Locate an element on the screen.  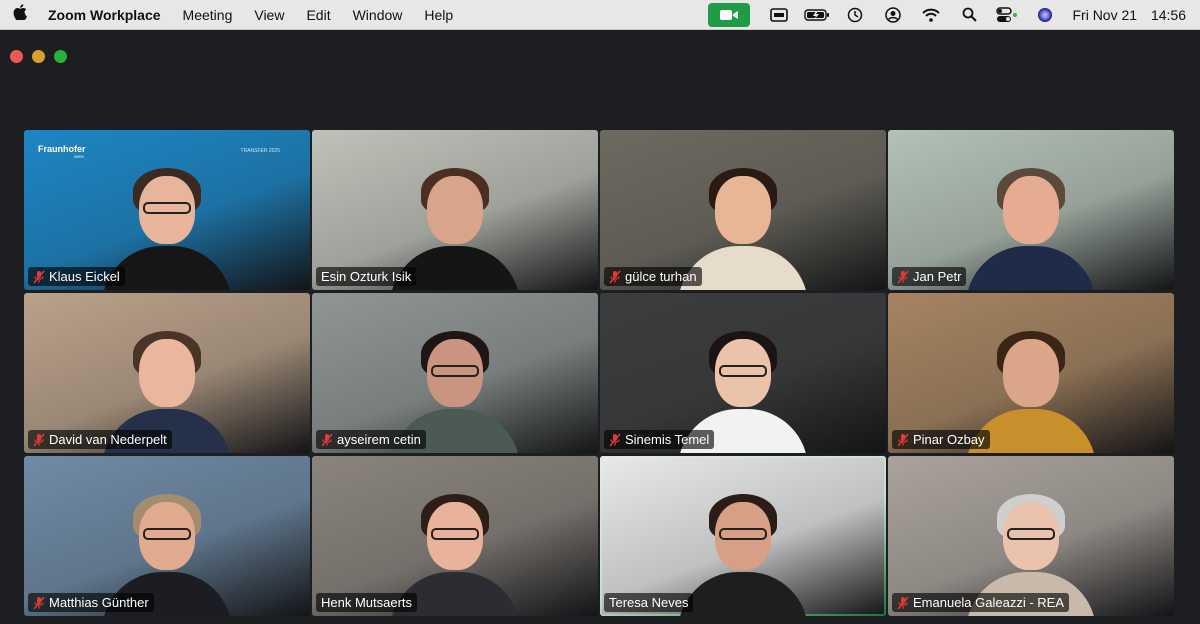
siri-icon is located at coordinates (1045, 15).